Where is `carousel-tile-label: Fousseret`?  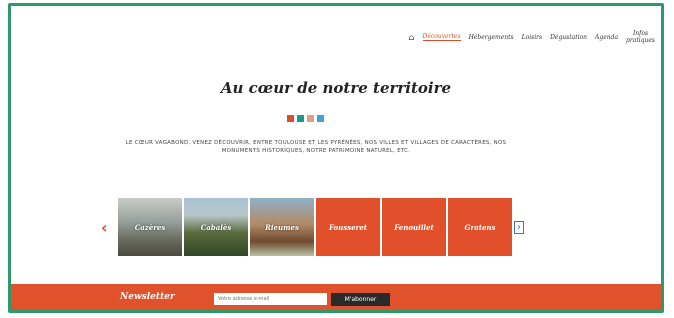
carousel-tile-label: Fousseret is located at coordinates (348, 227).